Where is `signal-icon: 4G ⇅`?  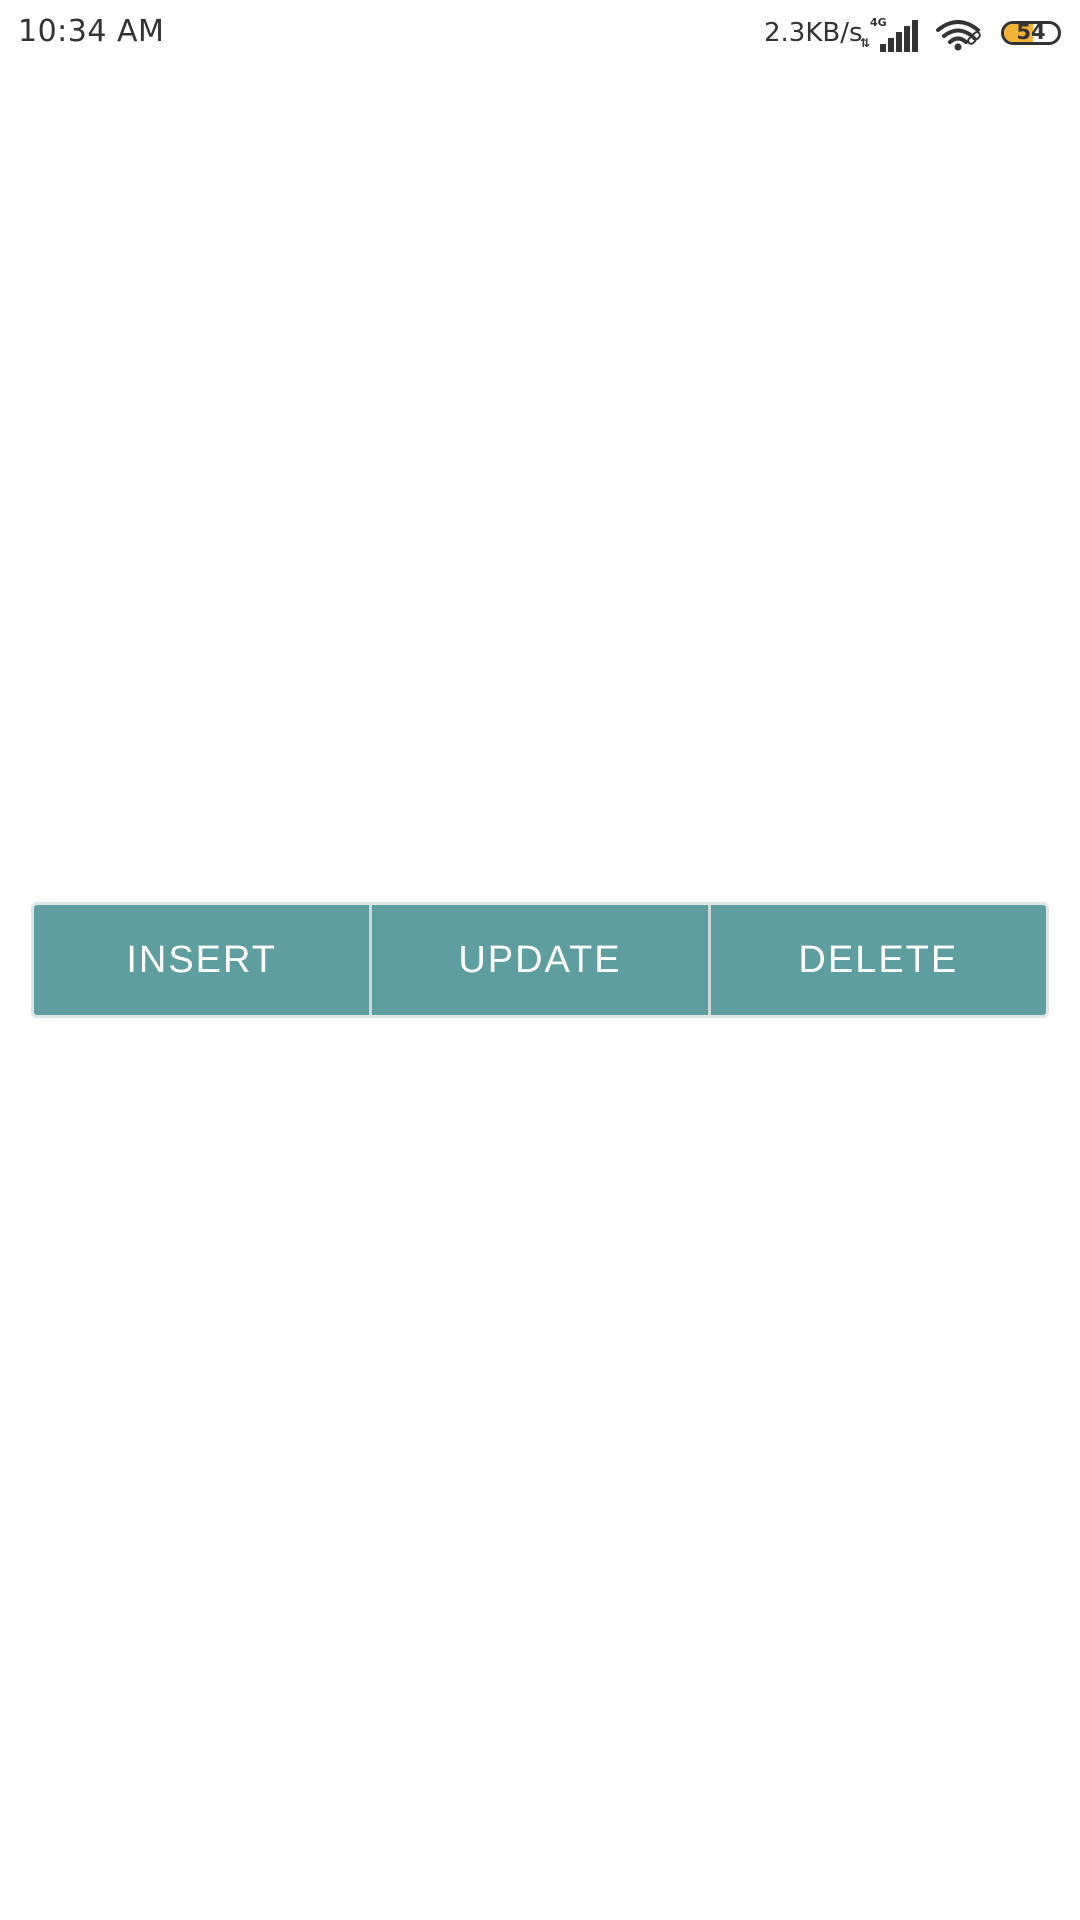 signal-icon: 4G ⇅ is located at coordinates (889, 34).